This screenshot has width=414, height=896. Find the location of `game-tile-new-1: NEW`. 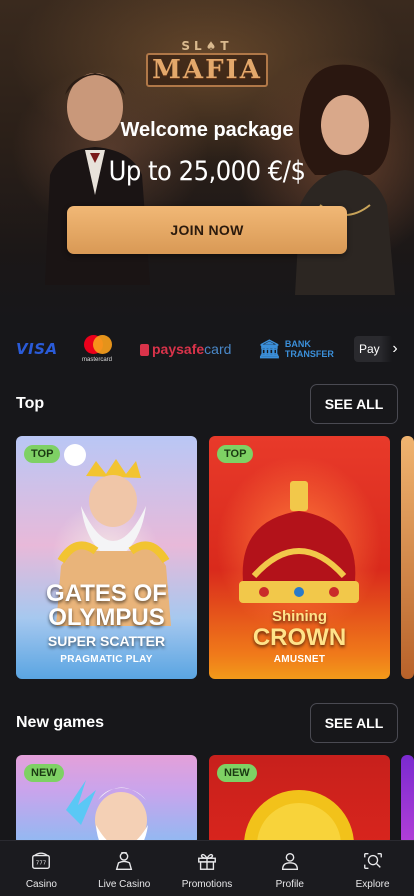

game-tile-new-1: NEW is located at coordinates (106, 800).